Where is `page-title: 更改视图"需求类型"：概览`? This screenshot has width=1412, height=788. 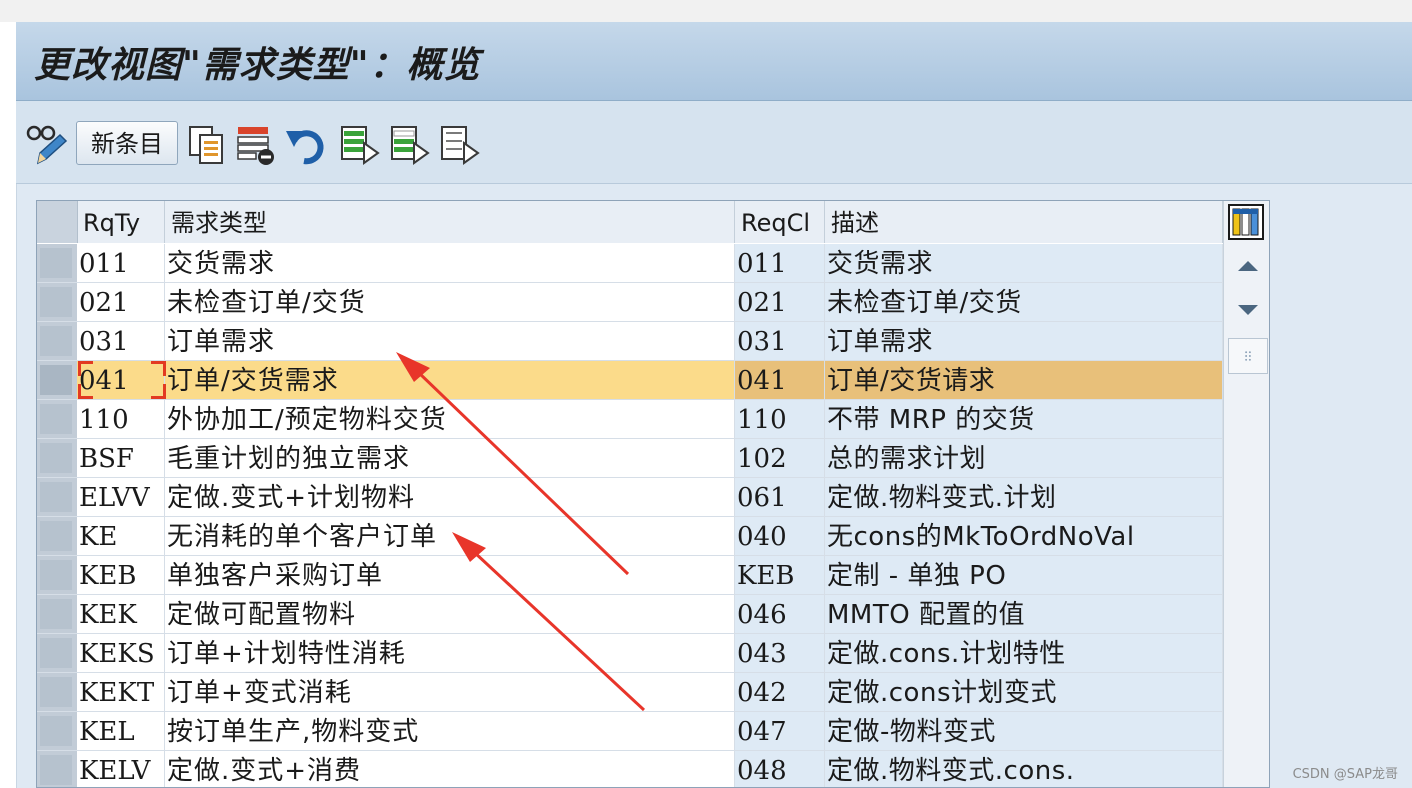 page-title: 更改视图"需求类型"：概览 is located at coordinates (257, 65).